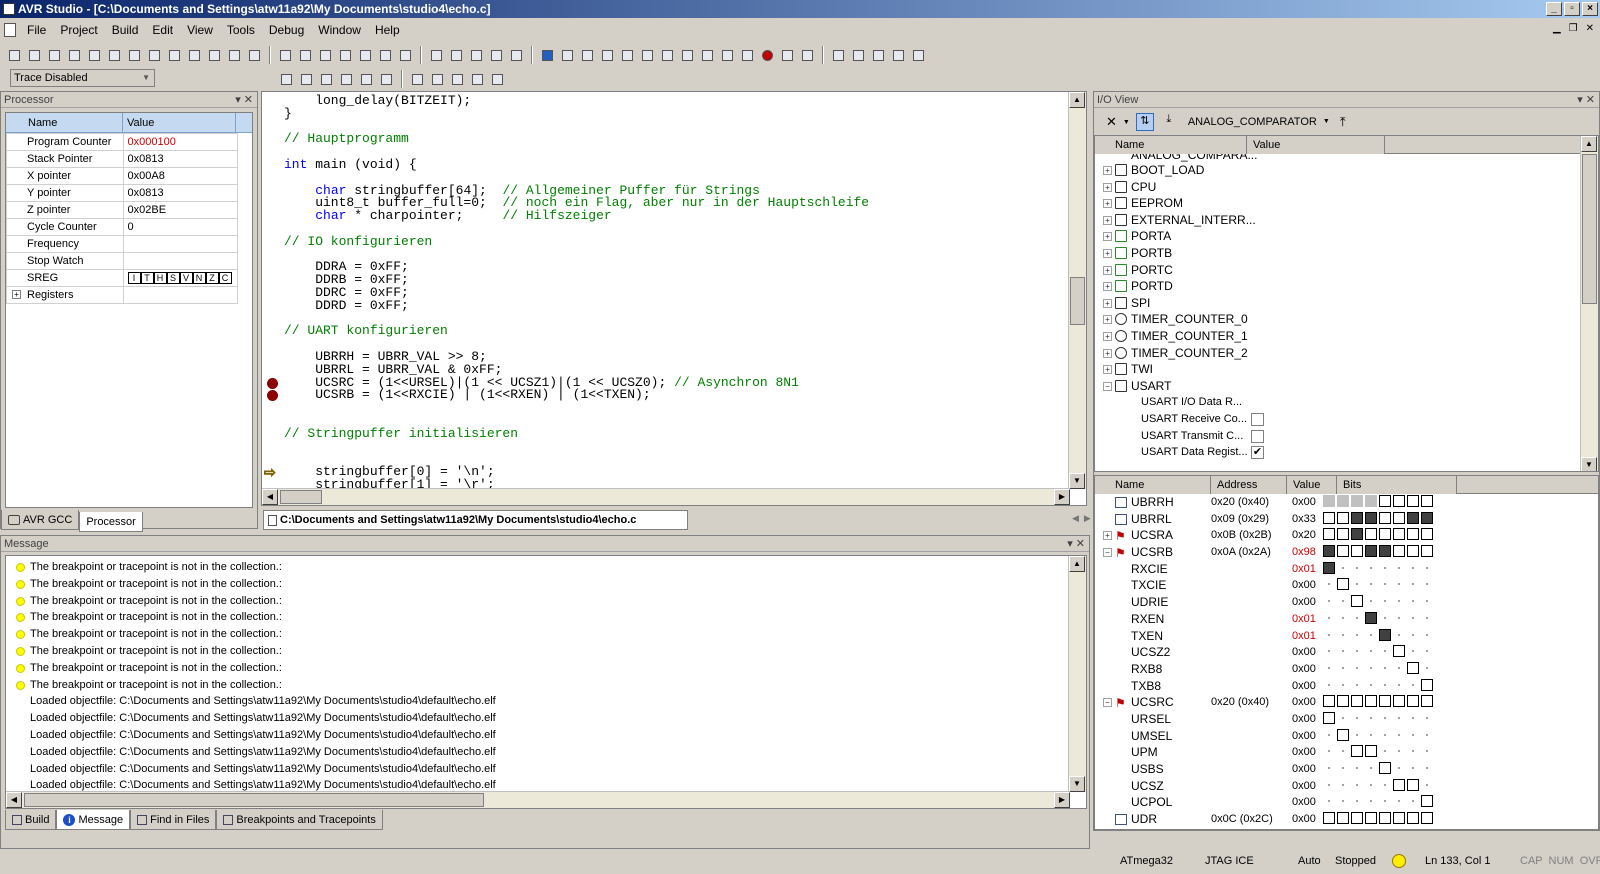 The width and height of the screenshot is (1600, 874). What do you see at coordinates (200, 30) in the screenshot?
I see `menu-view: View` at bounding box center [200, 30].